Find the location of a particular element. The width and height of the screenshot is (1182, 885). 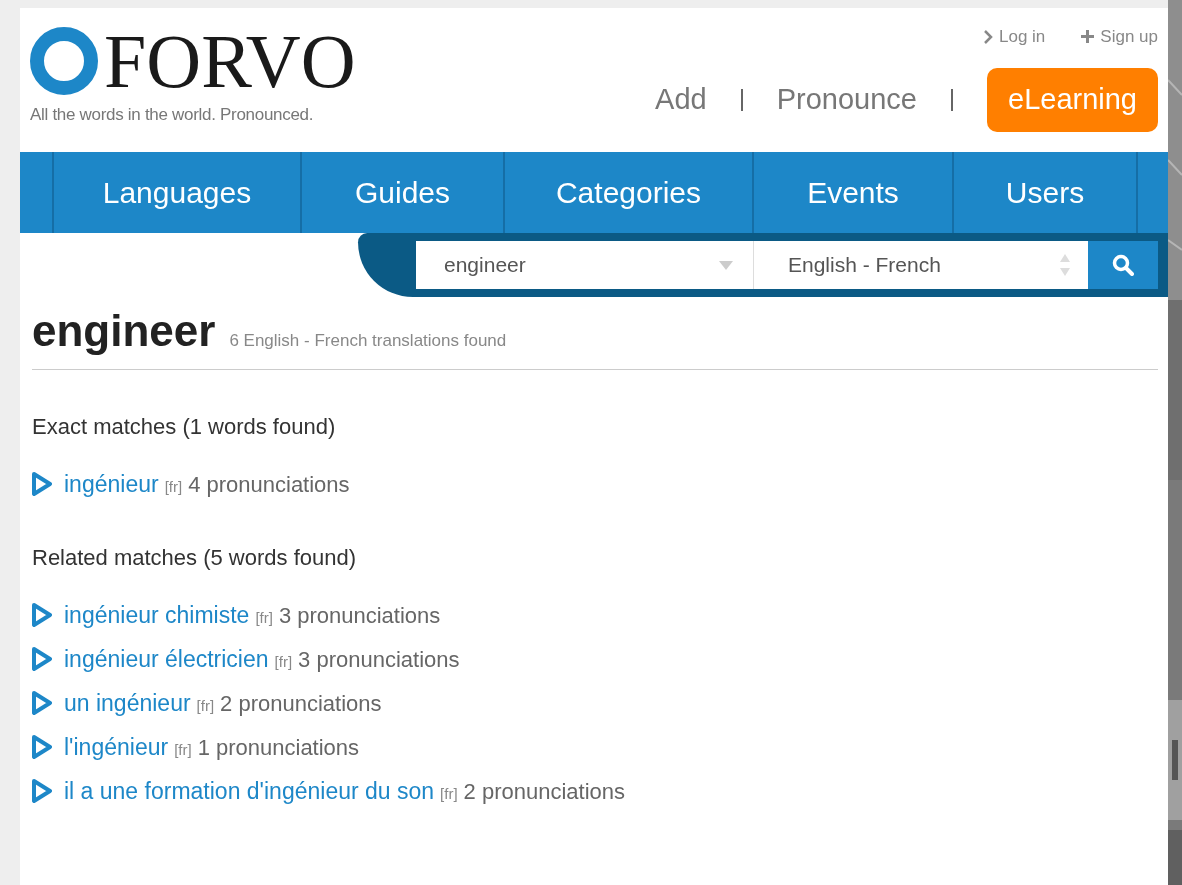

logo-wordmark: FORVO is located at coordinates (230, 61).